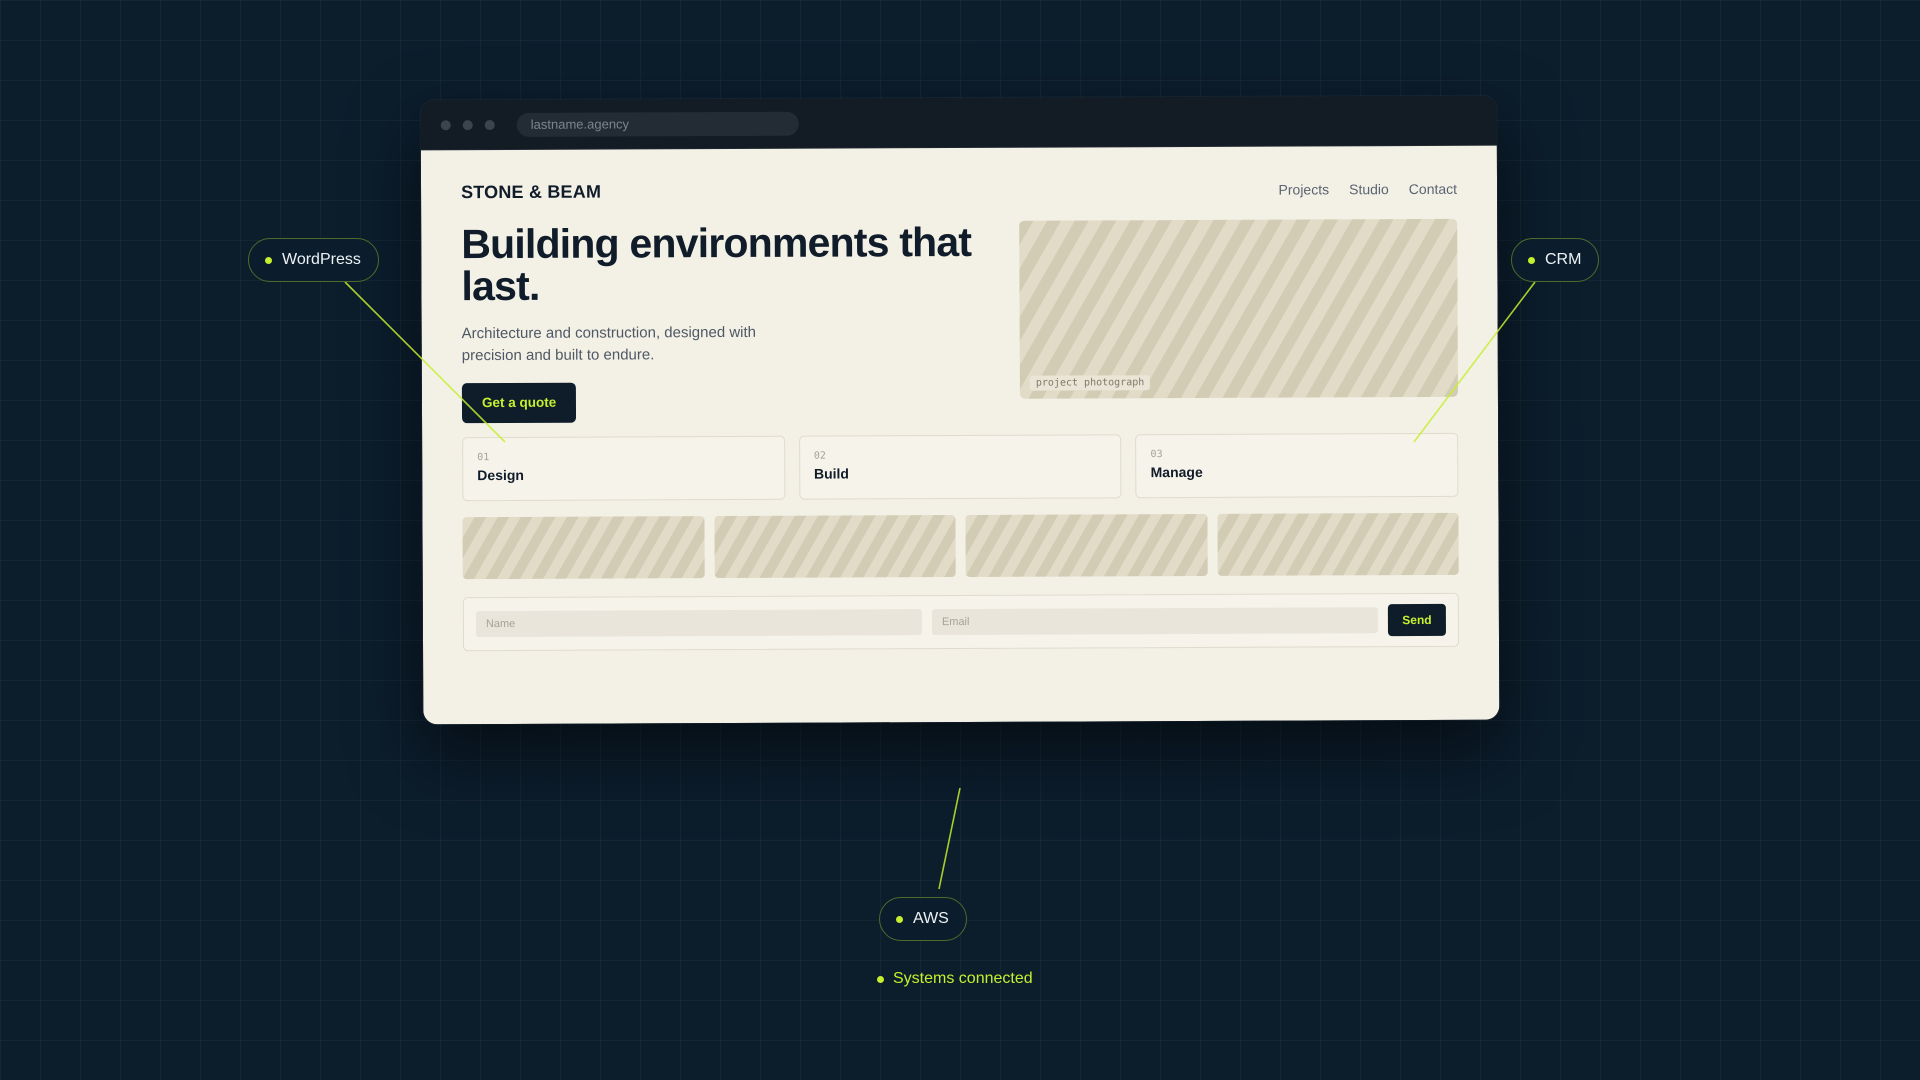 The width and height of the screenshot is (1920, 1080). I want to click on contact-form: Send, so click(961, 622).